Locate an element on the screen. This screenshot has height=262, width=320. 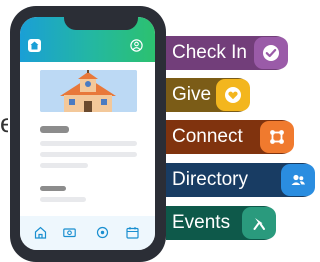
profile-icon is located at coordinates (136, 45).